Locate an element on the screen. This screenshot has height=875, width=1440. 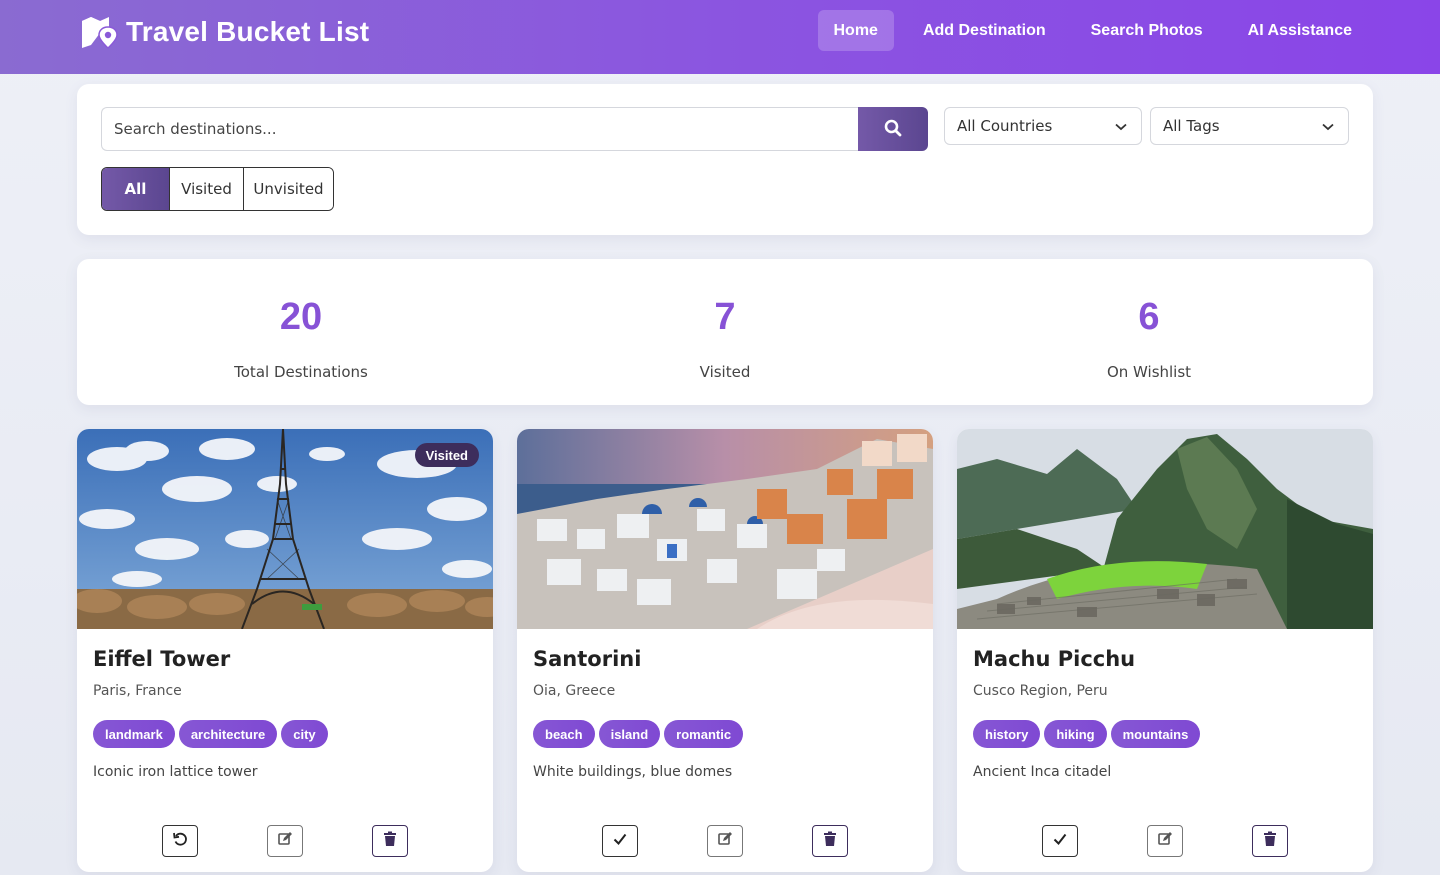
stat-visited: 7 Visited is located at coordinates (725, 338).